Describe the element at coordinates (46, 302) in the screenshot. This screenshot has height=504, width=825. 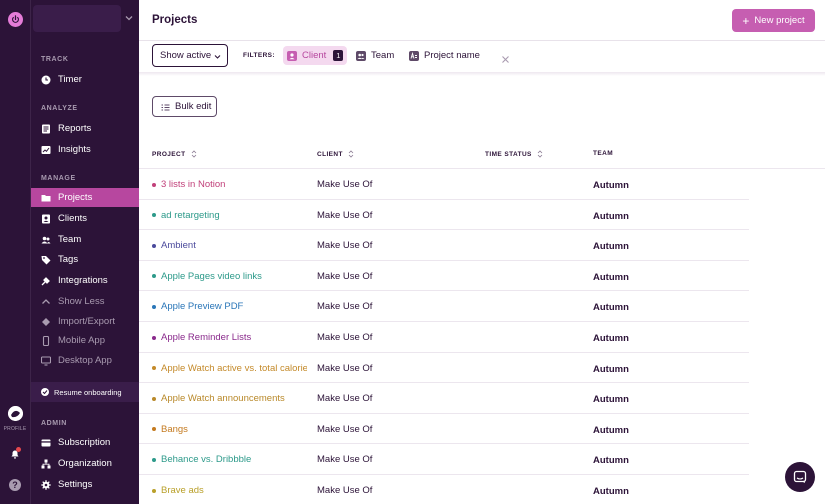
I see `chevron-up-icon` at that location.